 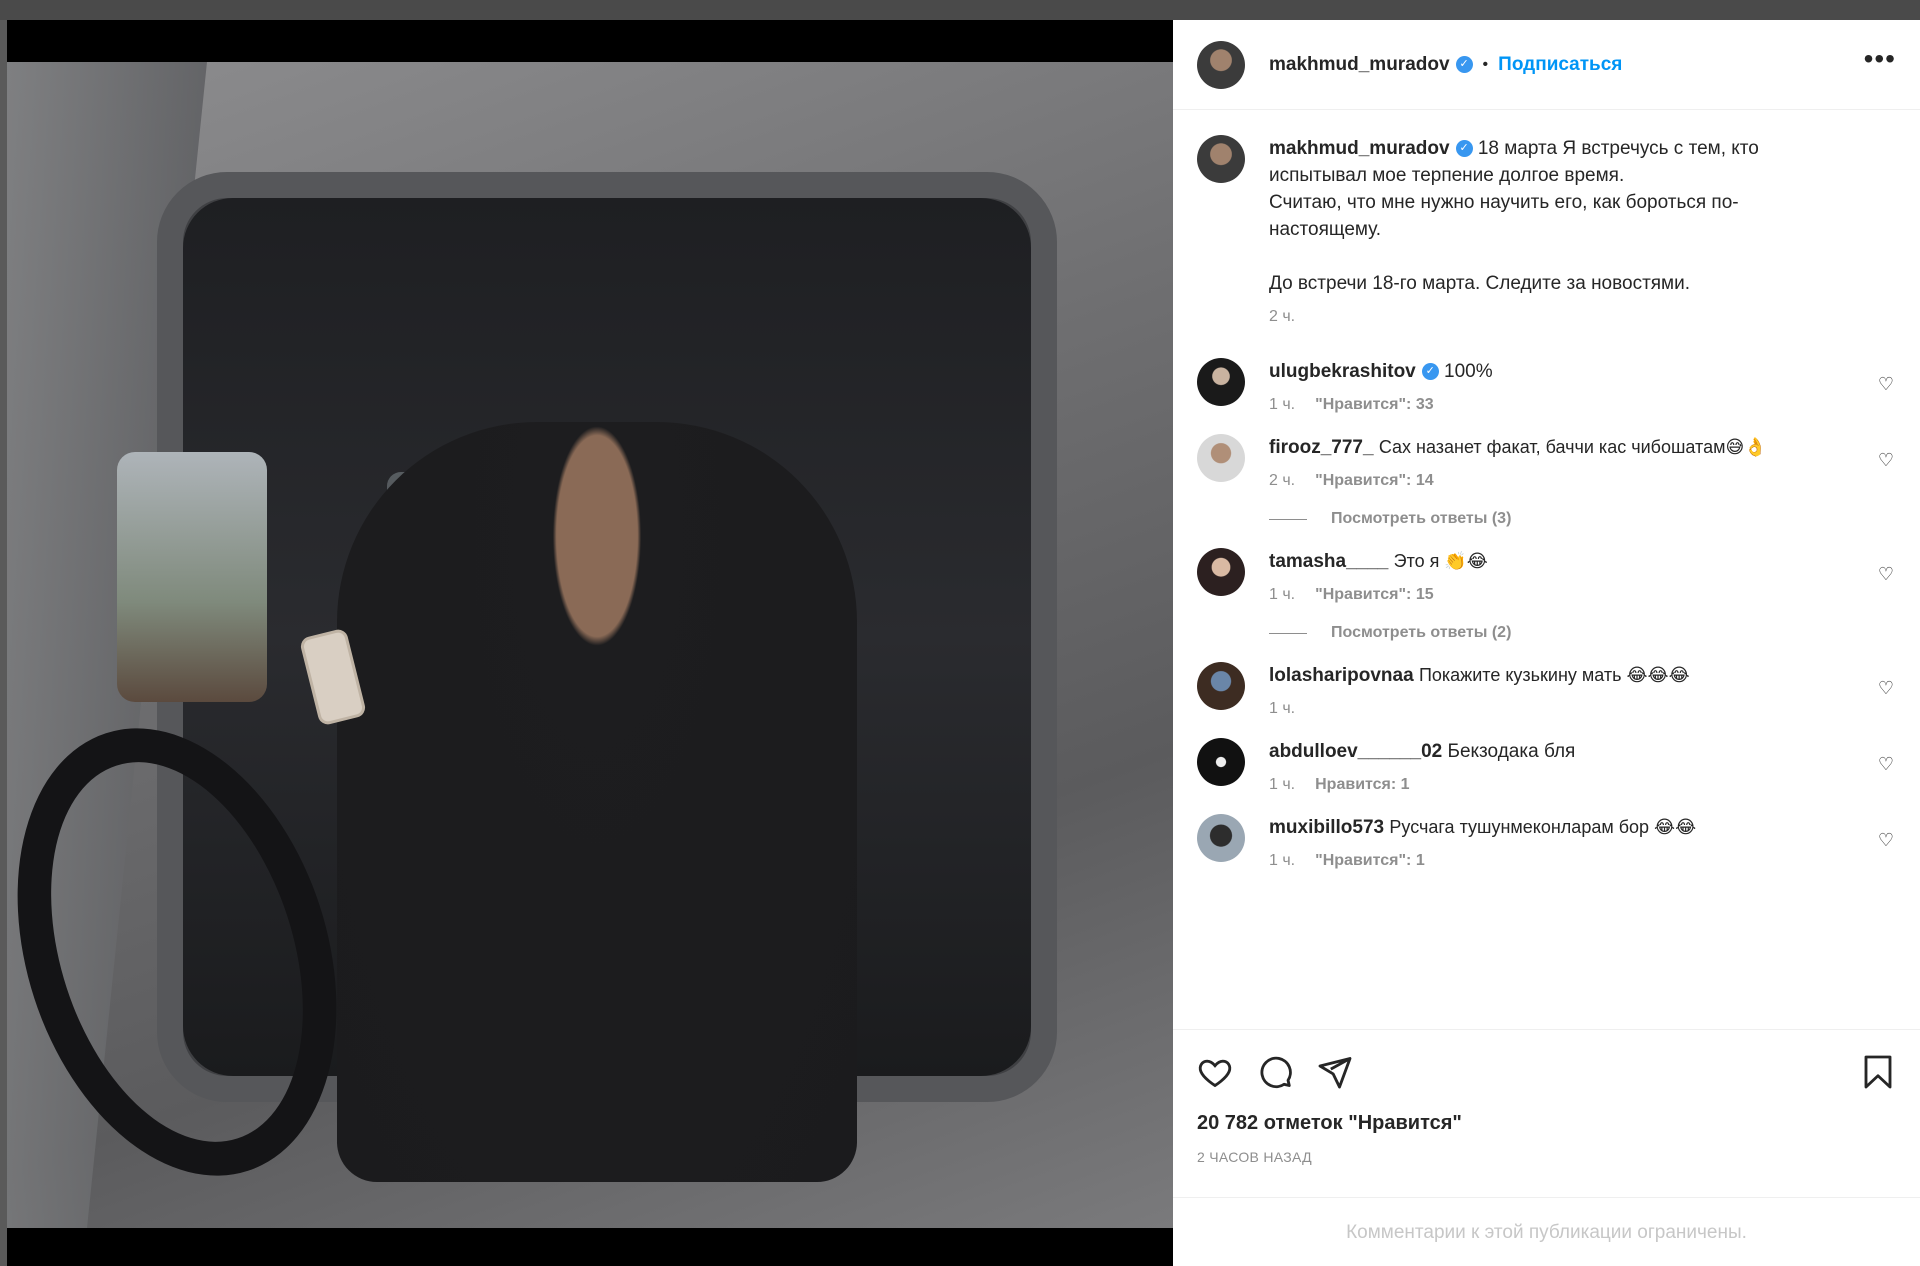 I want to click on author-avatar, so click(x=1221, y=64).